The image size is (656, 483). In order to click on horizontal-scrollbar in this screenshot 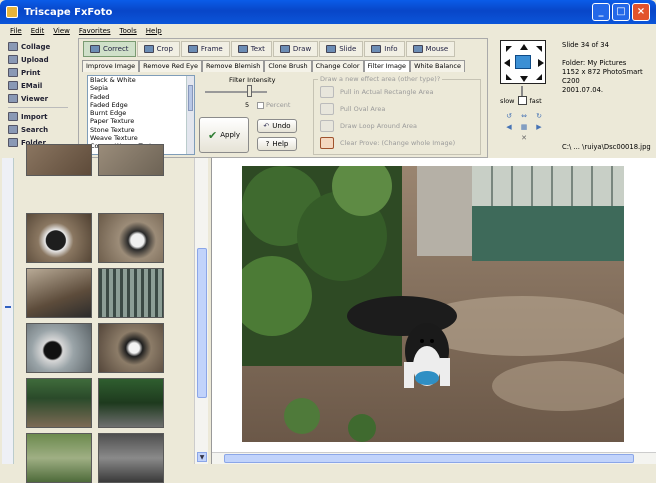, I will do `click(434, 458)`.